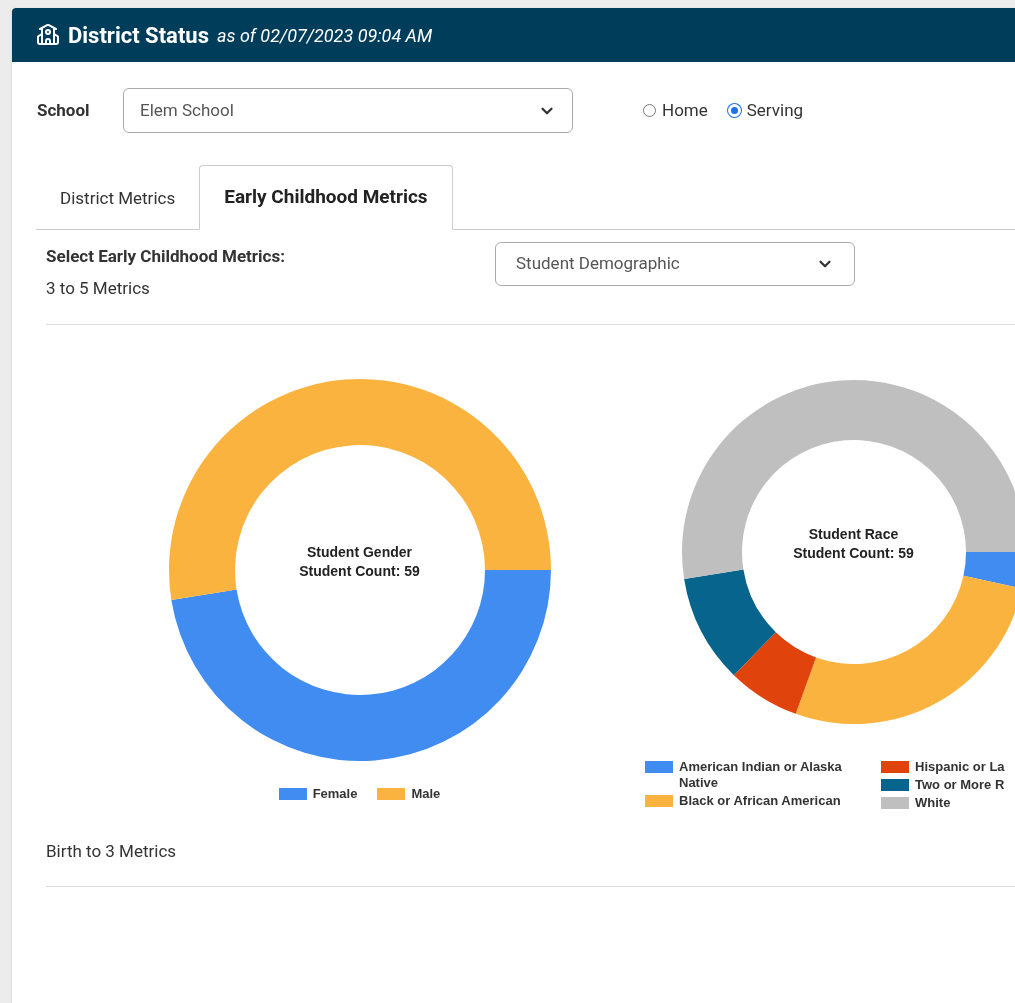 This screenshot has width=1015, height=1003. What do you see at coordinates (853, 534) in the screenshot?
I see `chart-title: Student Race` at bounding box center [853, 534].